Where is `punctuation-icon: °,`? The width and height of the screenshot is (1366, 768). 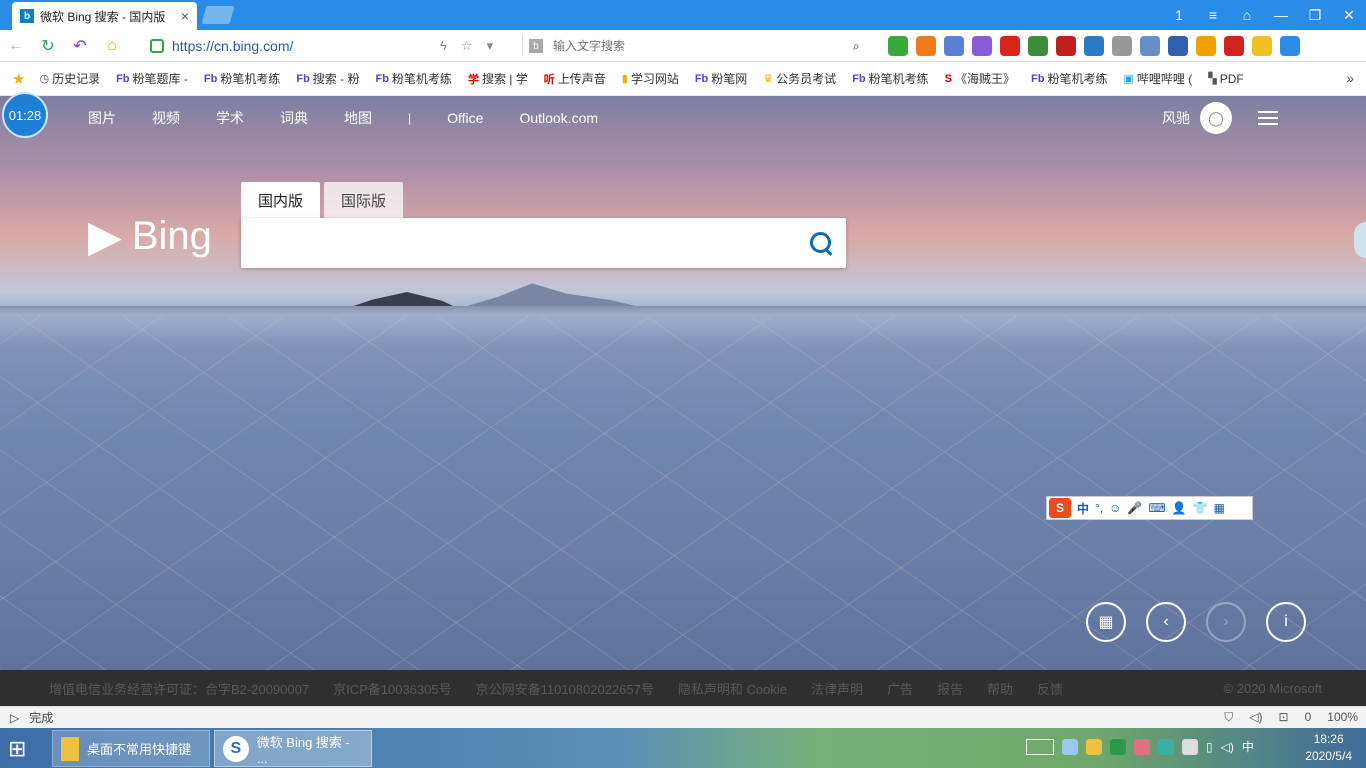
punctuation-icon: °, is located at coordinates (1099, 508).